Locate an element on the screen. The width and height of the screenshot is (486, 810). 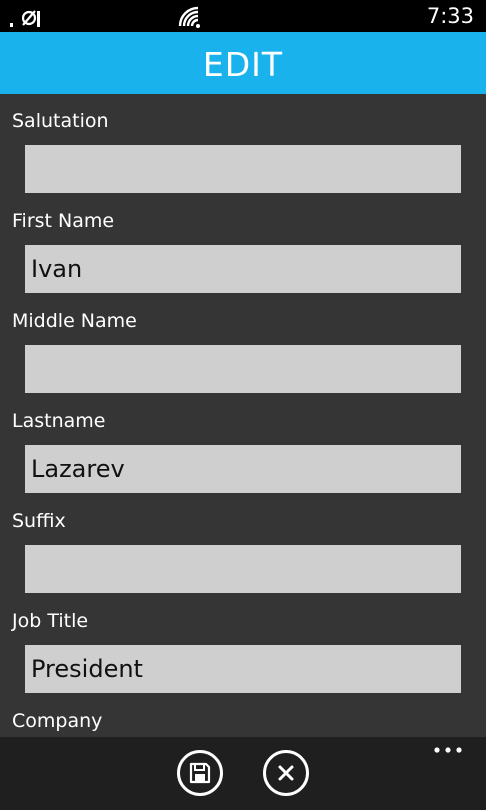
suffix-label: Suffix is located at coordinates (39, 521).